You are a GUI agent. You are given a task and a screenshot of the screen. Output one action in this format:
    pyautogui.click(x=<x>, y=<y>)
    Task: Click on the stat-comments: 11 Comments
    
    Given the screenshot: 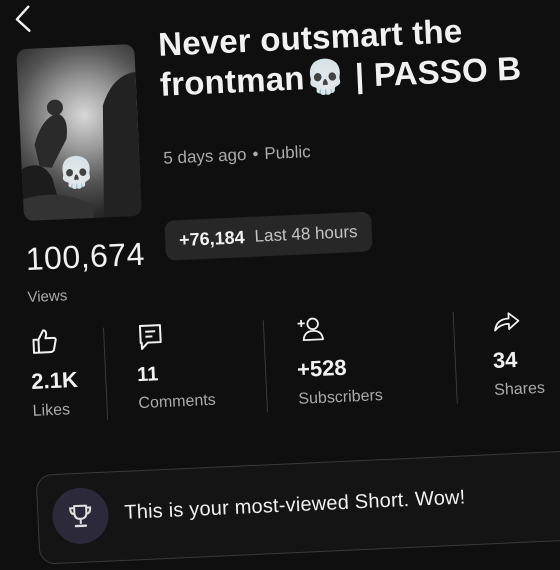 What is the action you would take?
    pyautogui.click(x=175, y=366)
    